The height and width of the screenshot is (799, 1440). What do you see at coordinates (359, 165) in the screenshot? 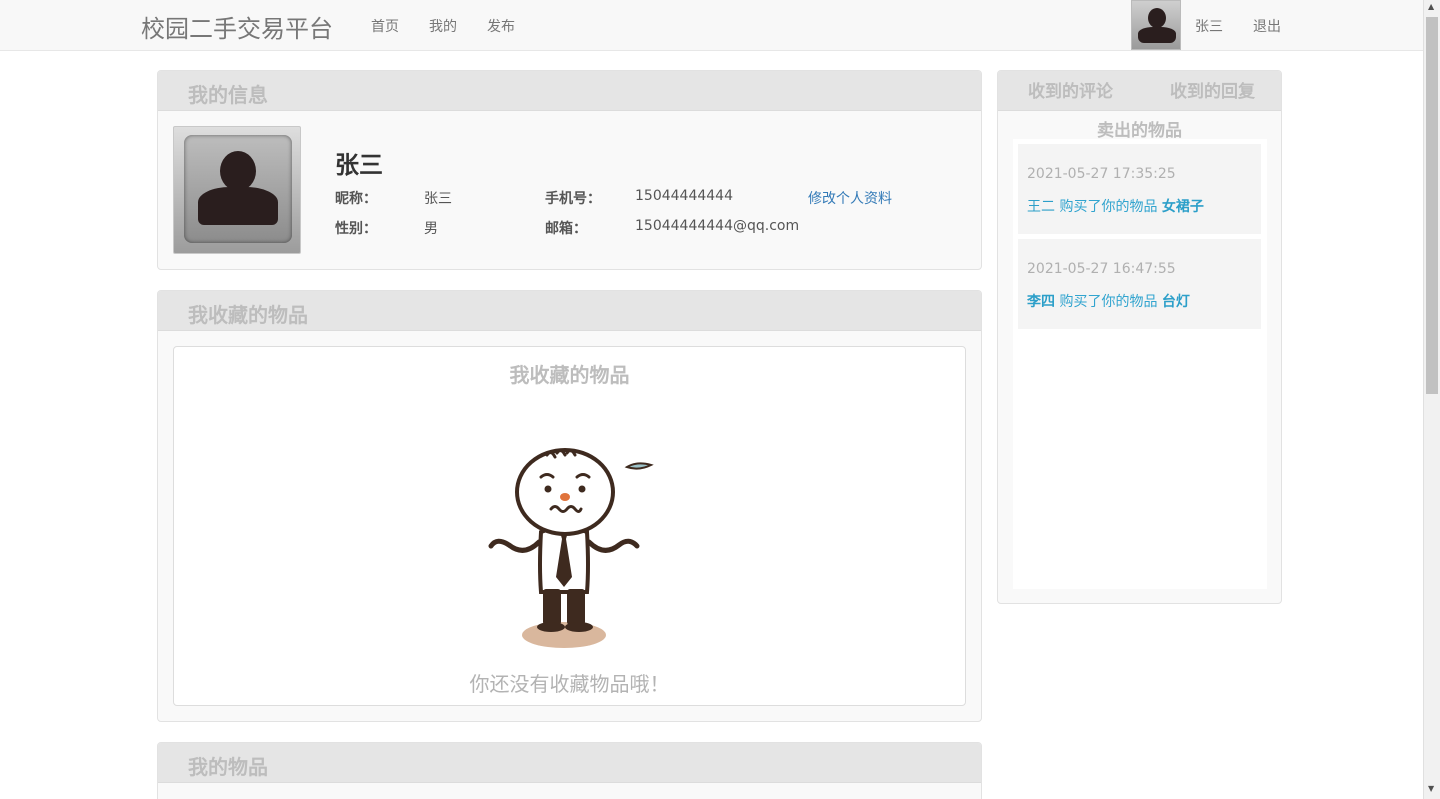
I see `profile-name: 张三` at bounding box center [359, 165].